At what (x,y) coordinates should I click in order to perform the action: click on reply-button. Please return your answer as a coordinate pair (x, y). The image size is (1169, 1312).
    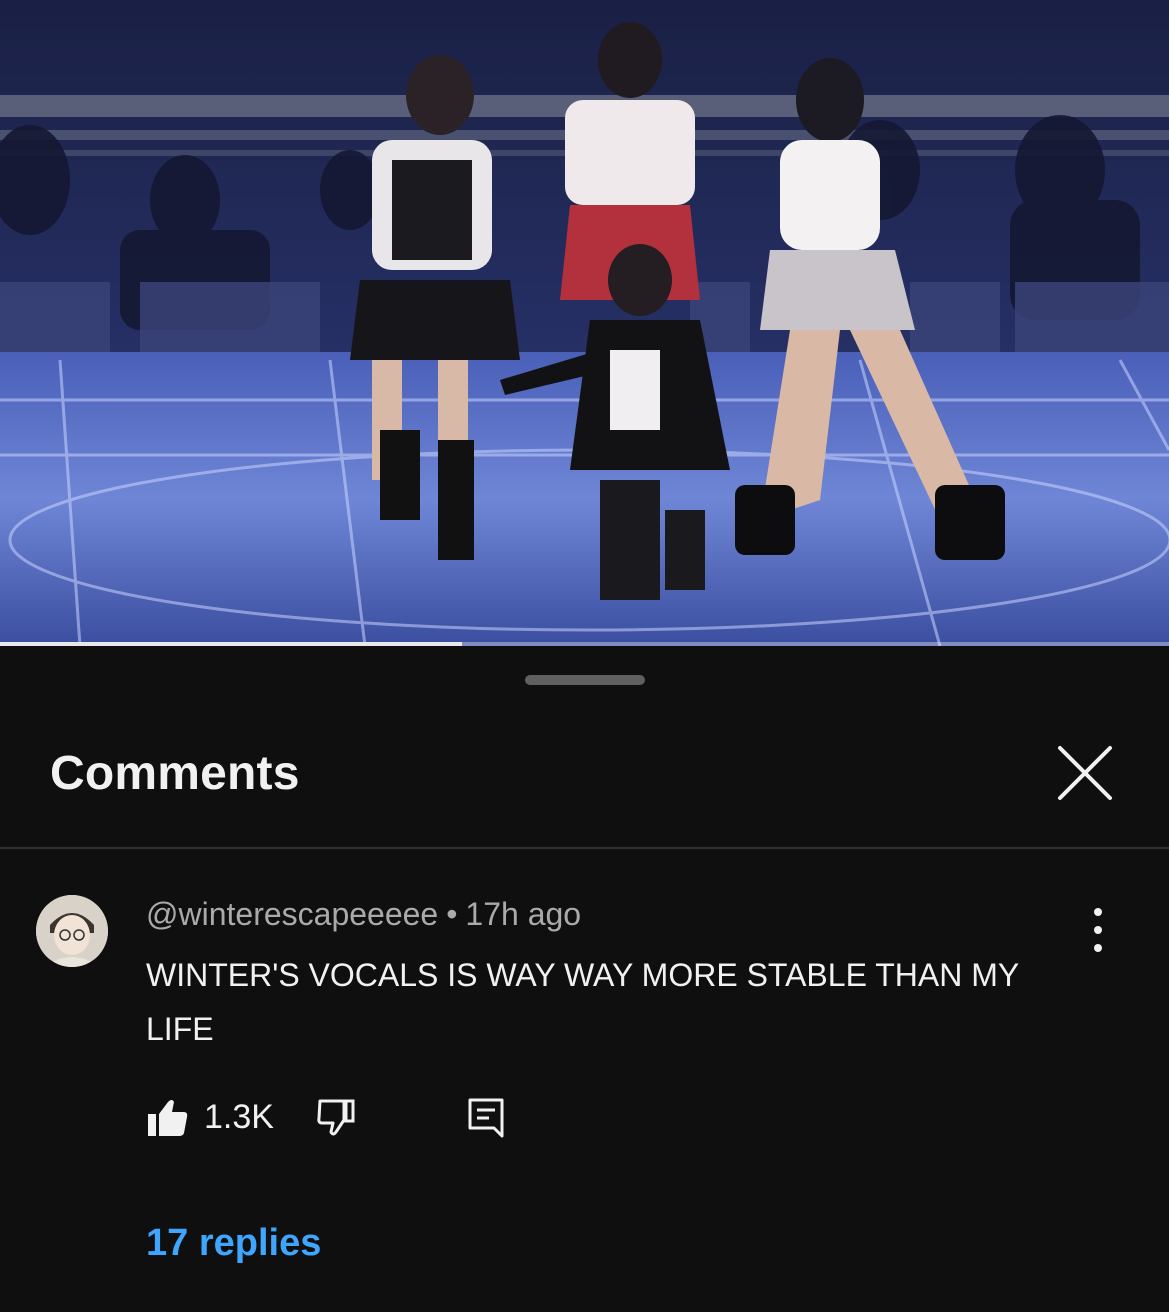
    Looking at the image, I should click on (486, 1118).